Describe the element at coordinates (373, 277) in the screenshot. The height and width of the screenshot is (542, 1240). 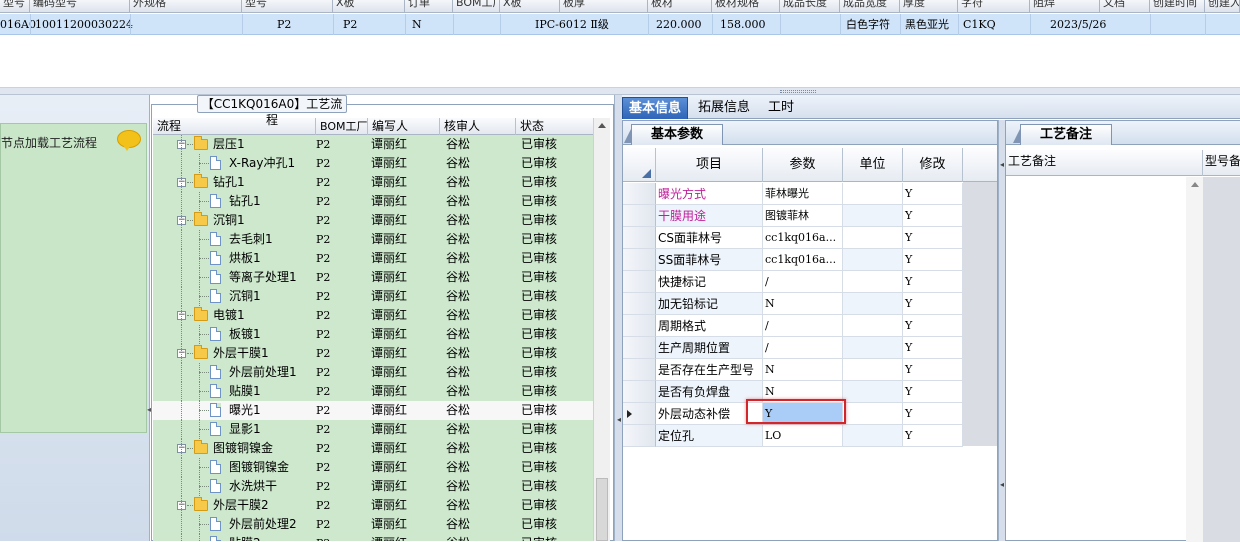
I see `tree-step-row: 等离子处理1 P2 谭丽红 谷松 已审核` at that location.